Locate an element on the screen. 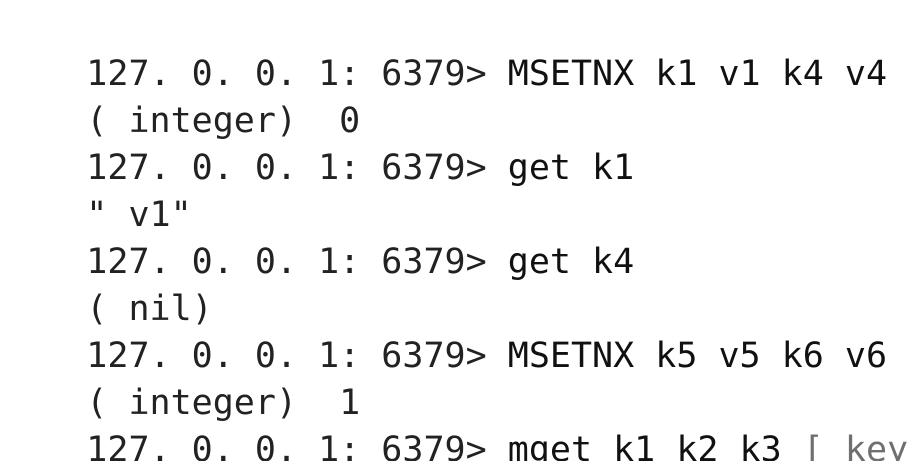  command-line: 127. 0. 0. 1: 6379> get k4 is located at coordinates (318, 237).